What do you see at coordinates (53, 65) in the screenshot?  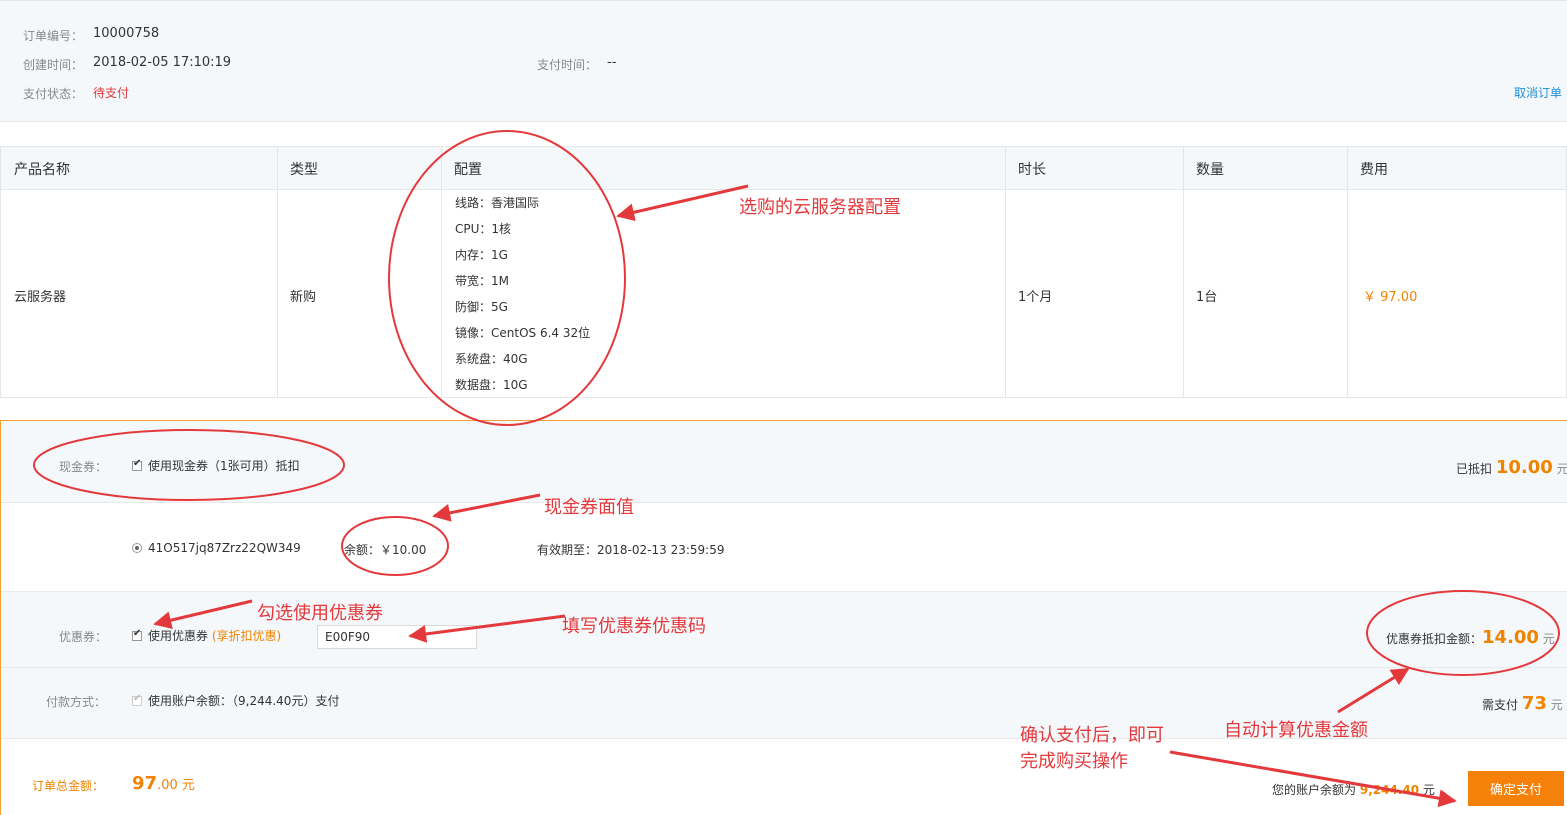 I see `created-time-label: 创建时间：` at bounding box center [53, 65].